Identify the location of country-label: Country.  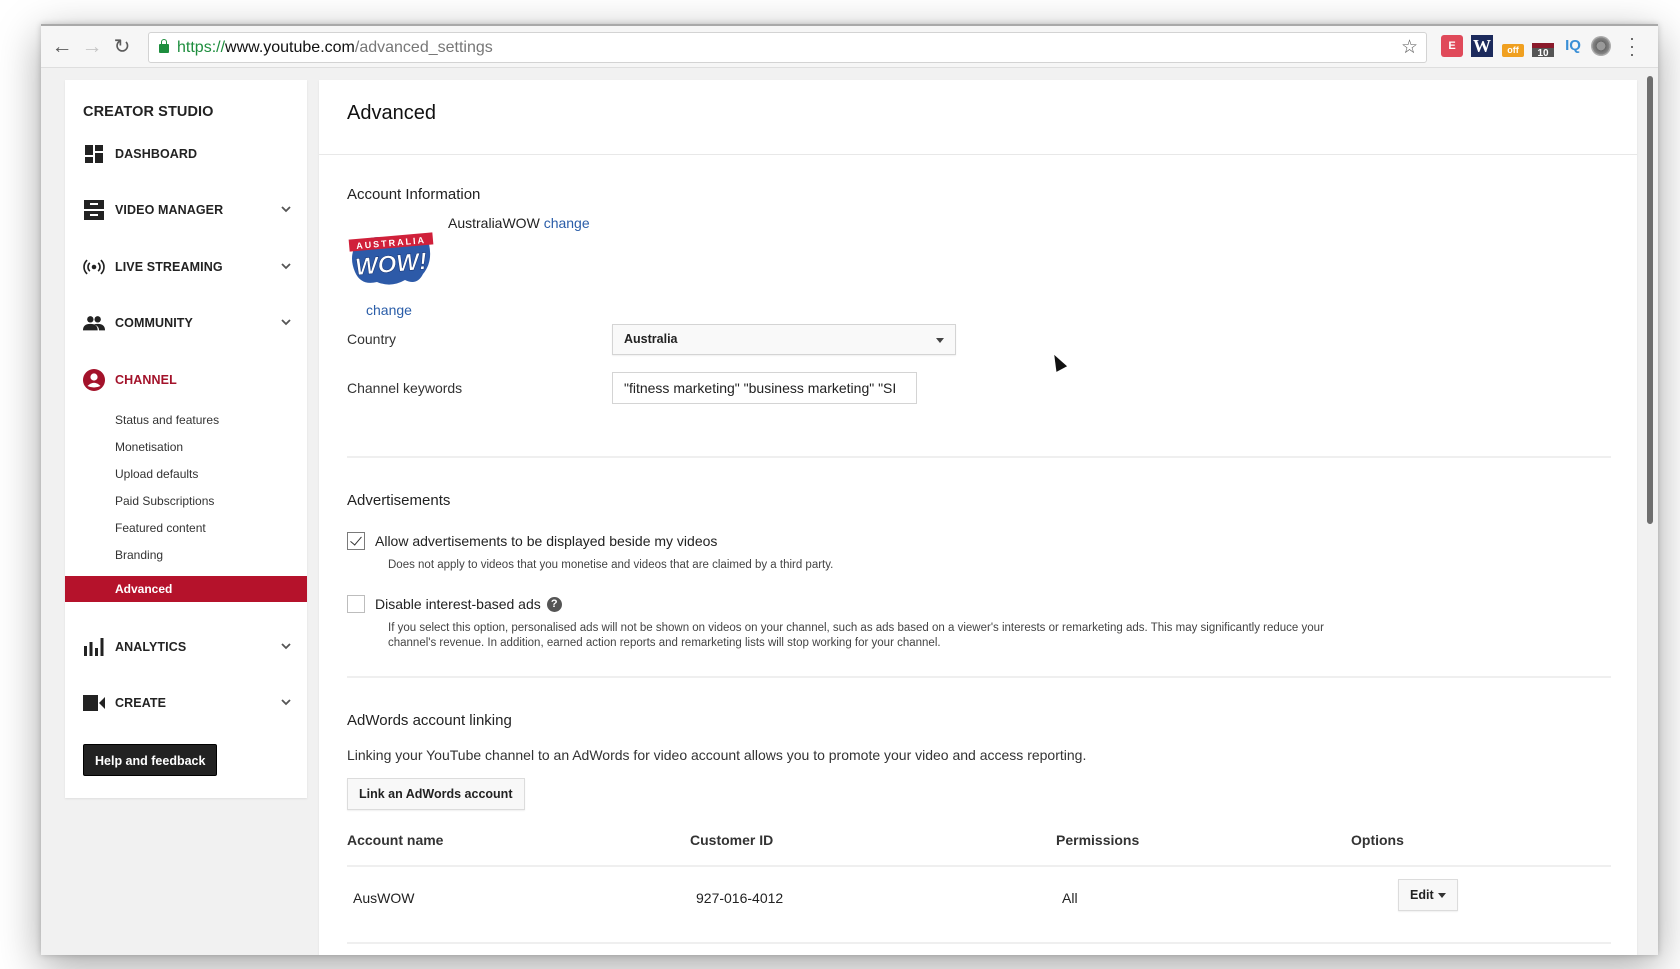
(372, 339).